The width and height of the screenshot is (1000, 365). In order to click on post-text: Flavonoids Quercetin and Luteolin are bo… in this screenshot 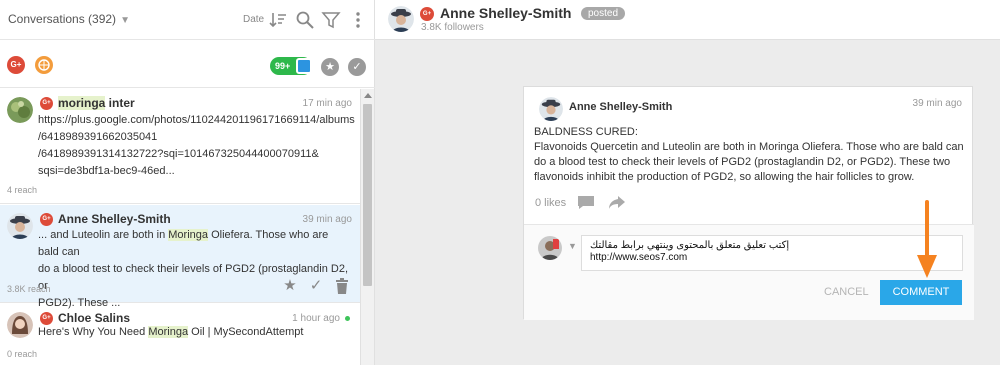, I will do `click(749, 162)`.